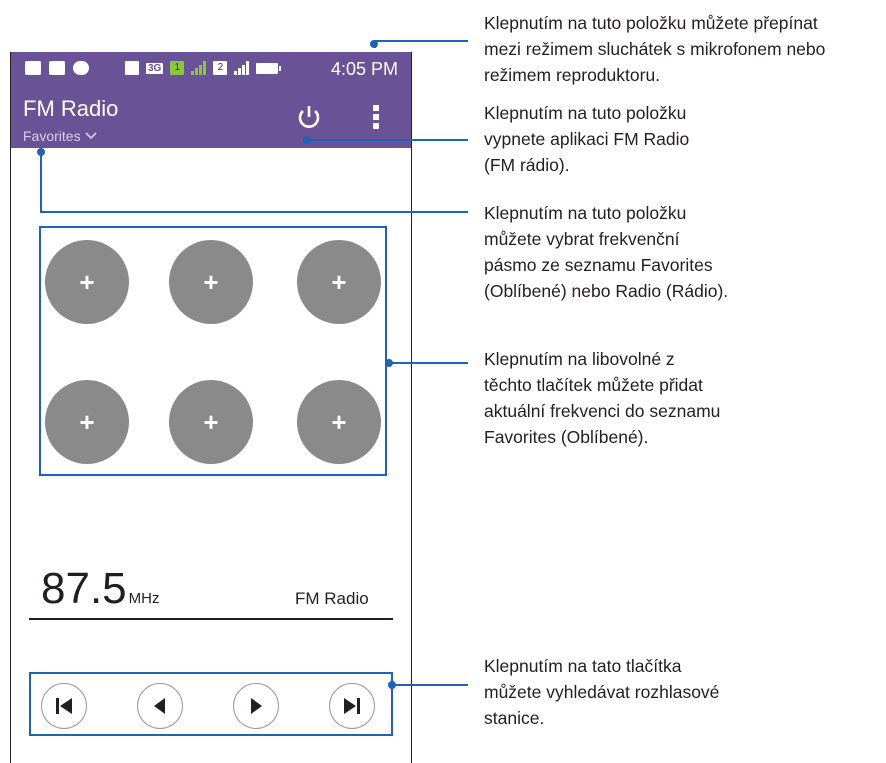  I want to click on callout-line: těchto tlačítek můžete přidat, so click(593, 385).